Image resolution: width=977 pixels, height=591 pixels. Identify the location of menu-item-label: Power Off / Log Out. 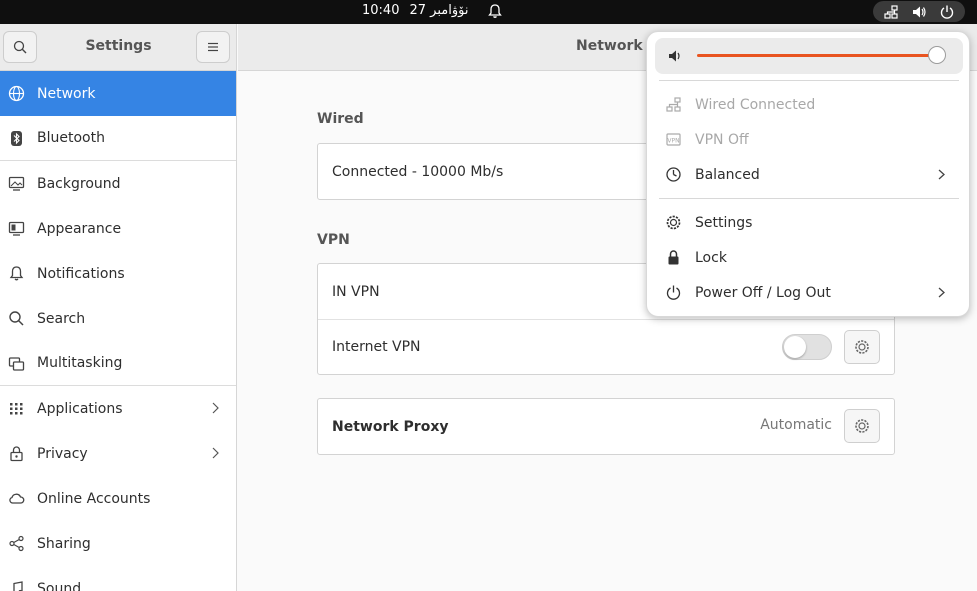
(763, 292).